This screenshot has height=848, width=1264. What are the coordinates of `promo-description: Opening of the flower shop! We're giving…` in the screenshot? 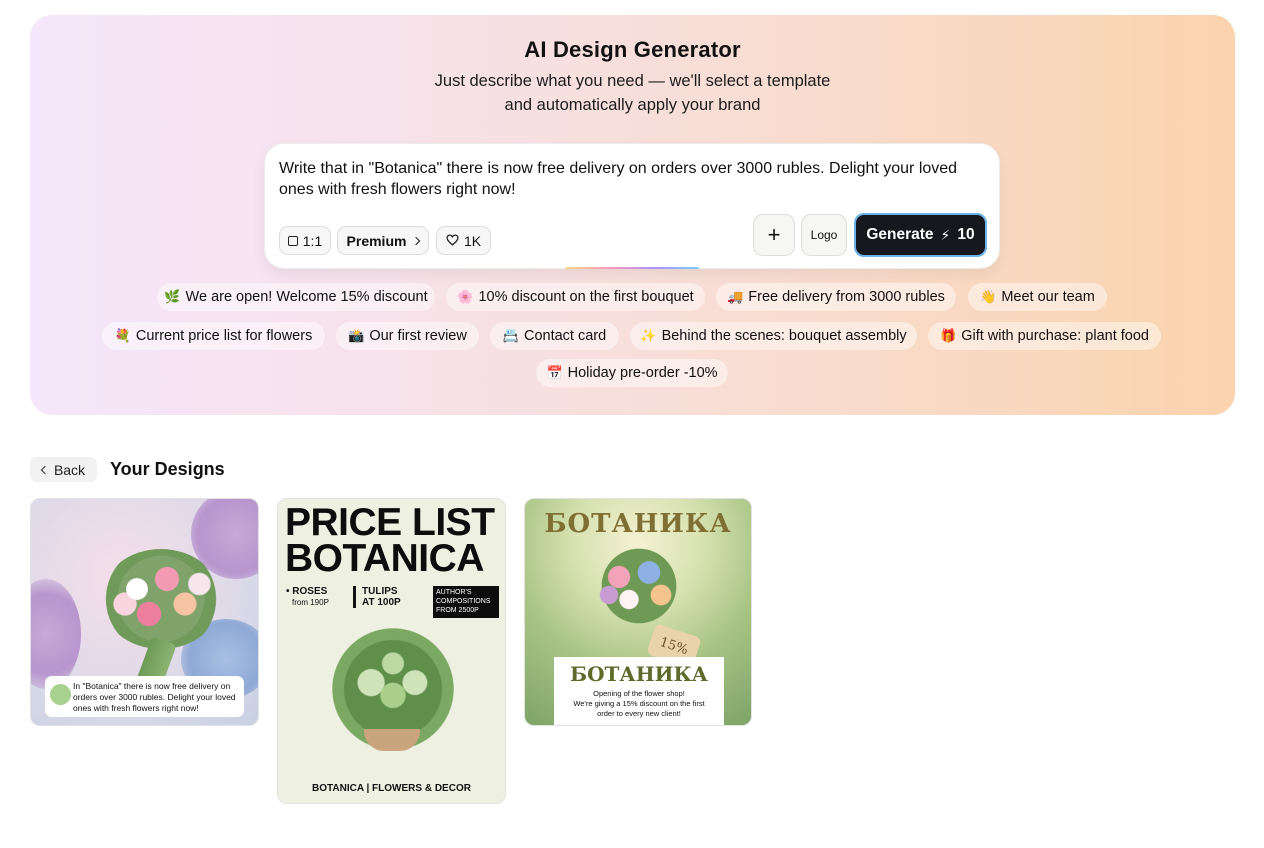 It's located at (639, 704).